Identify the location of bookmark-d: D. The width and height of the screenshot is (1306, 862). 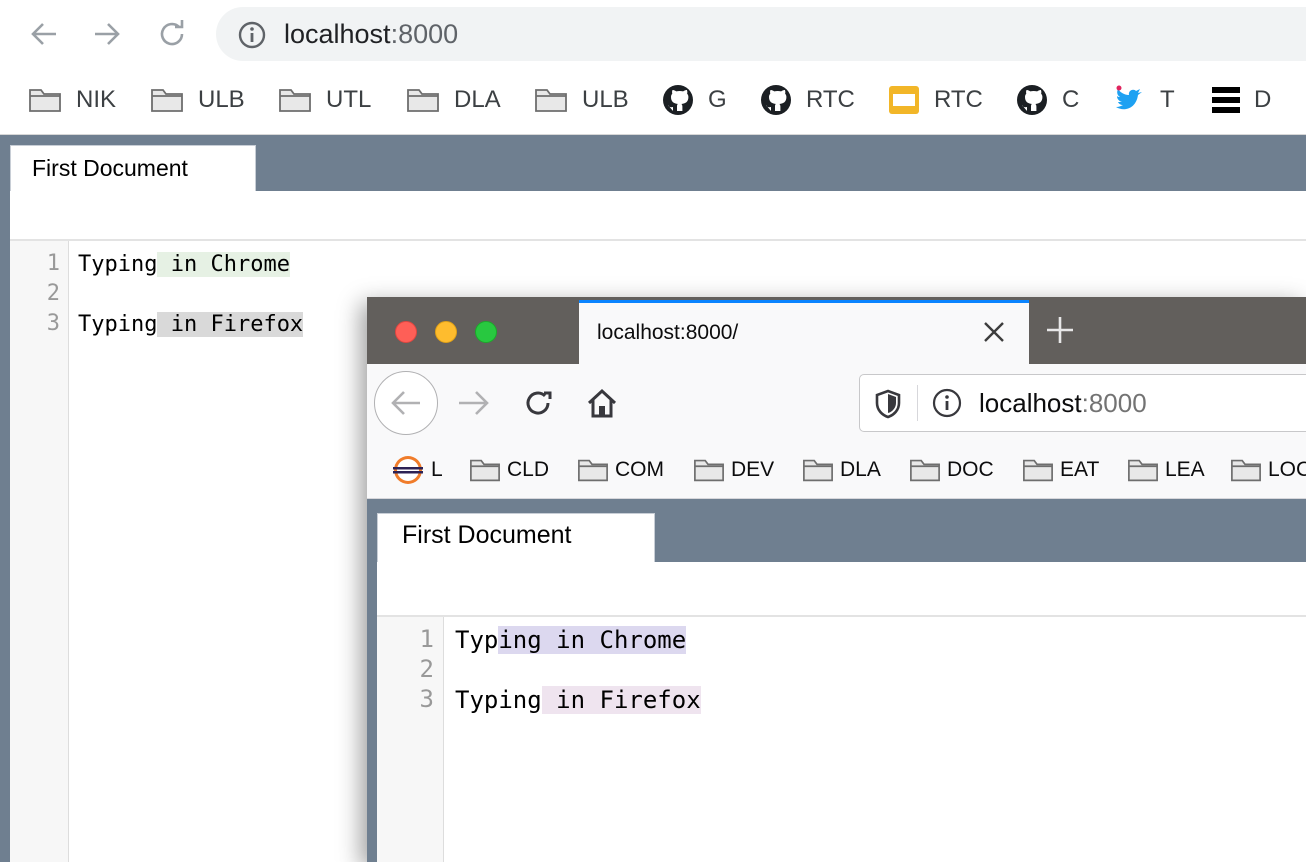
(1241, 100).